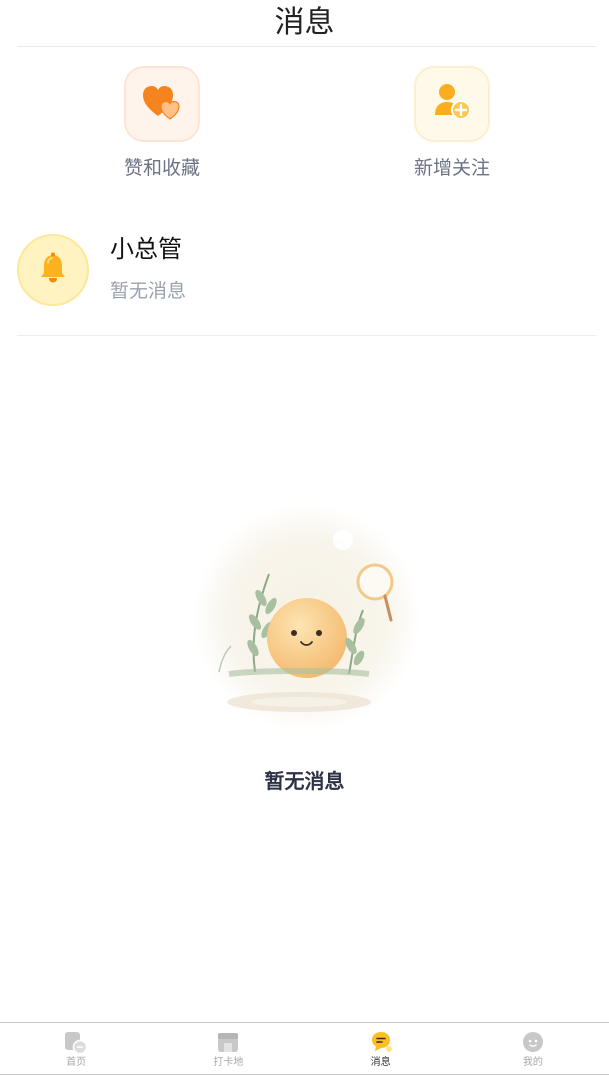  Describe the element at coordinates (148, 291) in the screenshot. I see `admin-message-preview: 暂无消息` at that location.